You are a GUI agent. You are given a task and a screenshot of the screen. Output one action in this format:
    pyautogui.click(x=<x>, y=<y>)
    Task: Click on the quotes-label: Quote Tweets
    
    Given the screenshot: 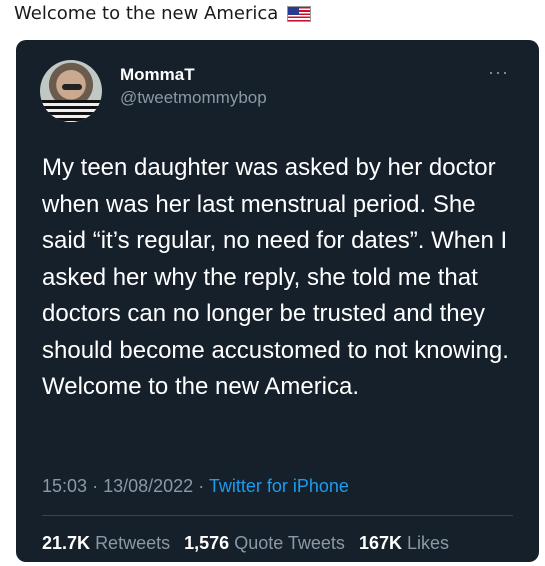 What is the action you would take?
    pyautogui.click(x=289, y=543)
    